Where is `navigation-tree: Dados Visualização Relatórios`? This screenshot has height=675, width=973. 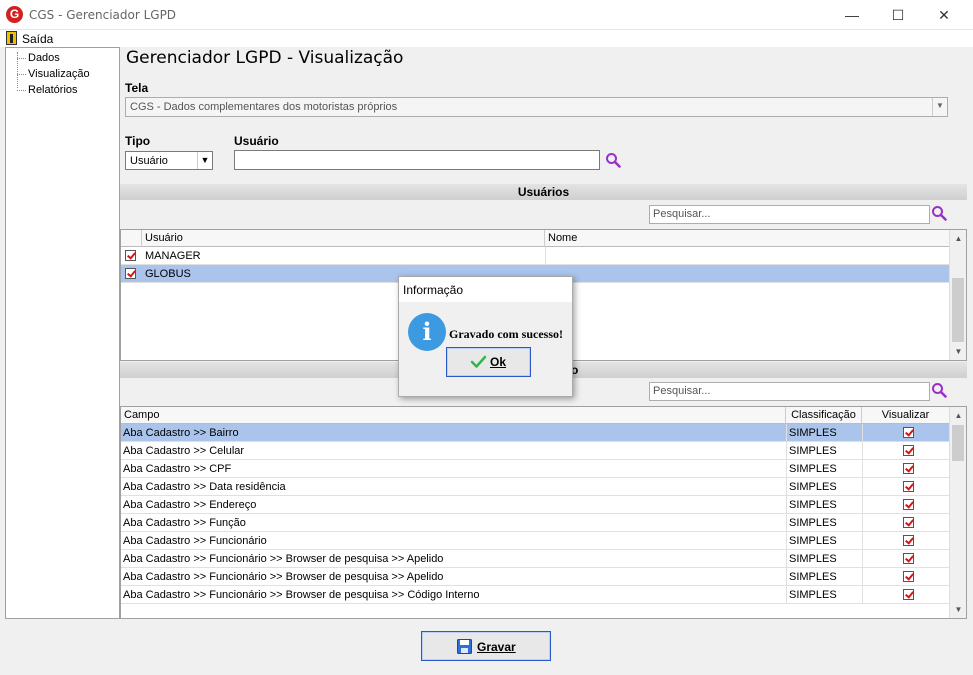
navigation-tree: Dados Visualização Relatórios is located at coordinates (62, 333).